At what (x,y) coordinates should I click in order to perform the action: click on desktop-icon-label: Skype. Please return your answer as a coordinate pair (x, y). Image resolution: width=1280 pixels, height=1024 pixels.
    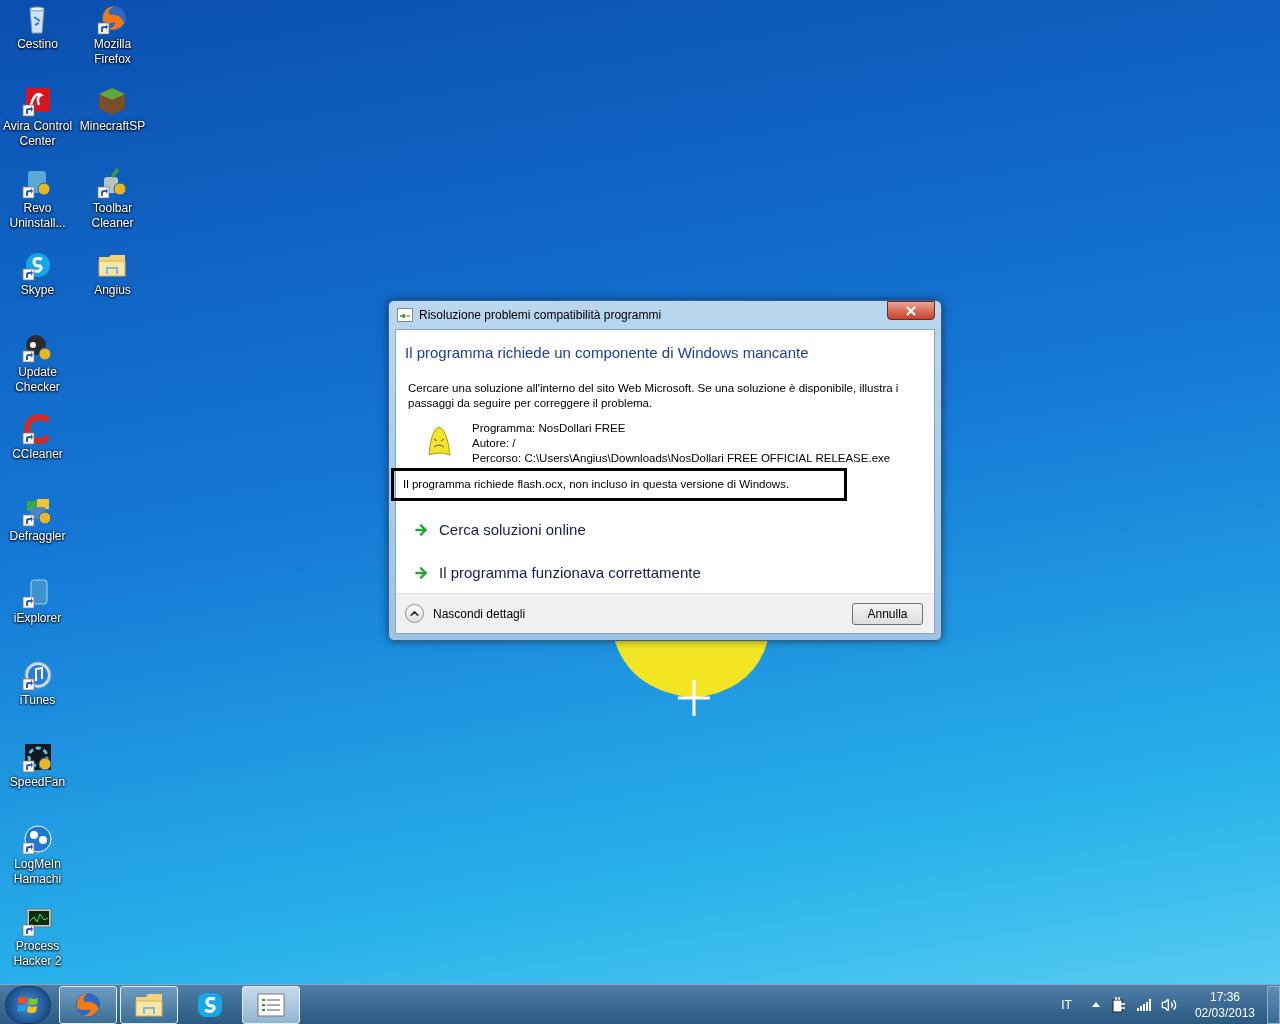
    Looking at the image, I should click on (37, 290).